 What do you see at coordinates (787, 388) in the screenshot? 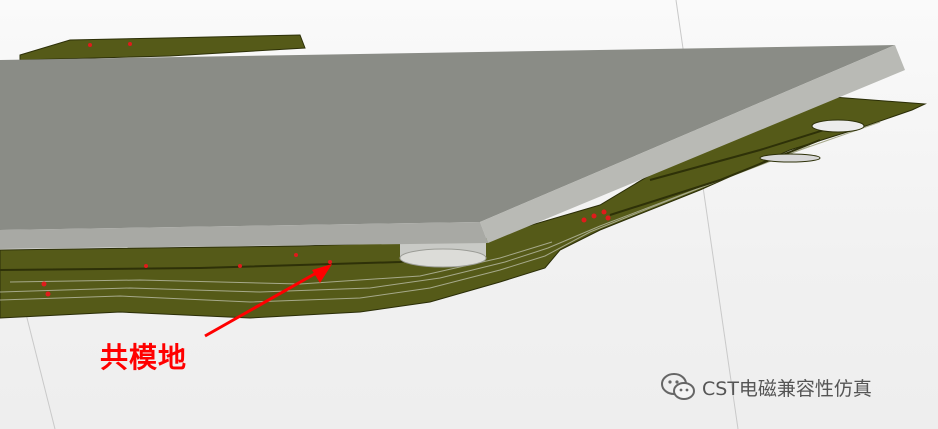
I see `watermark-text: CST电磁兼容性仿真` at bounding box center [787, 388].